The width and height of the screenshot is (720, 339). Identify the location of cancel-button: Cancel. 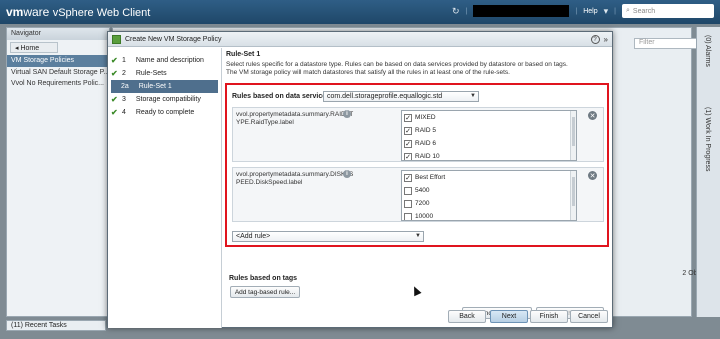
(589, 316).